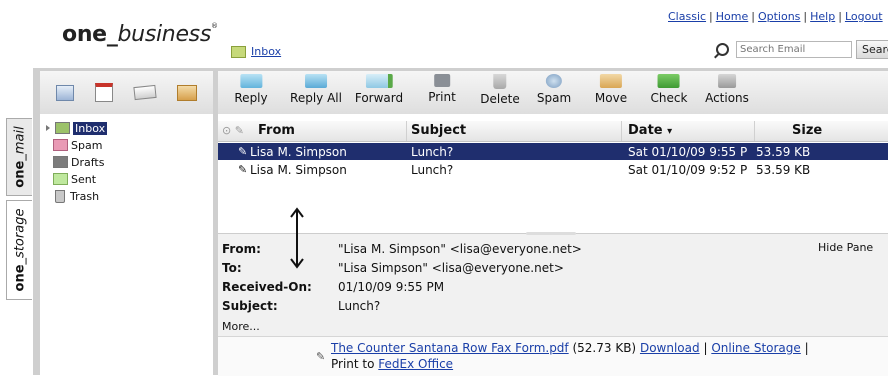 Image resolution: width=888 pixels, height=376 pixels. I want to click on spam-button: Spam, so click(554, 89).